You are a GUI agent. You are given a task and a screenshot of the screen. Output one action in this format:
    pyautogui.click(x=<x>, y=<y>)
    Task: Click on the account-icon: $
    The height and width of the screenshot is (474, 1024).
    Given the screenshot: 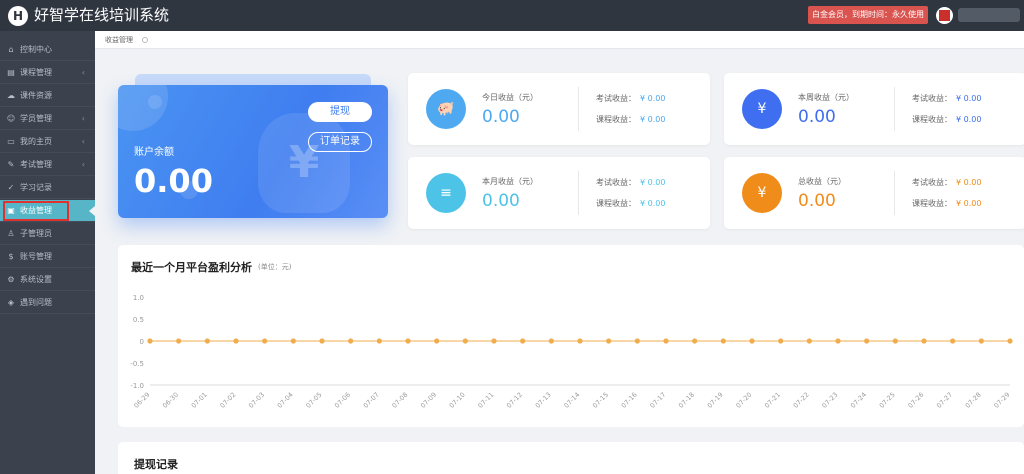 What is the action you would take?
    pyautogui.click(x=11, y=256)
    